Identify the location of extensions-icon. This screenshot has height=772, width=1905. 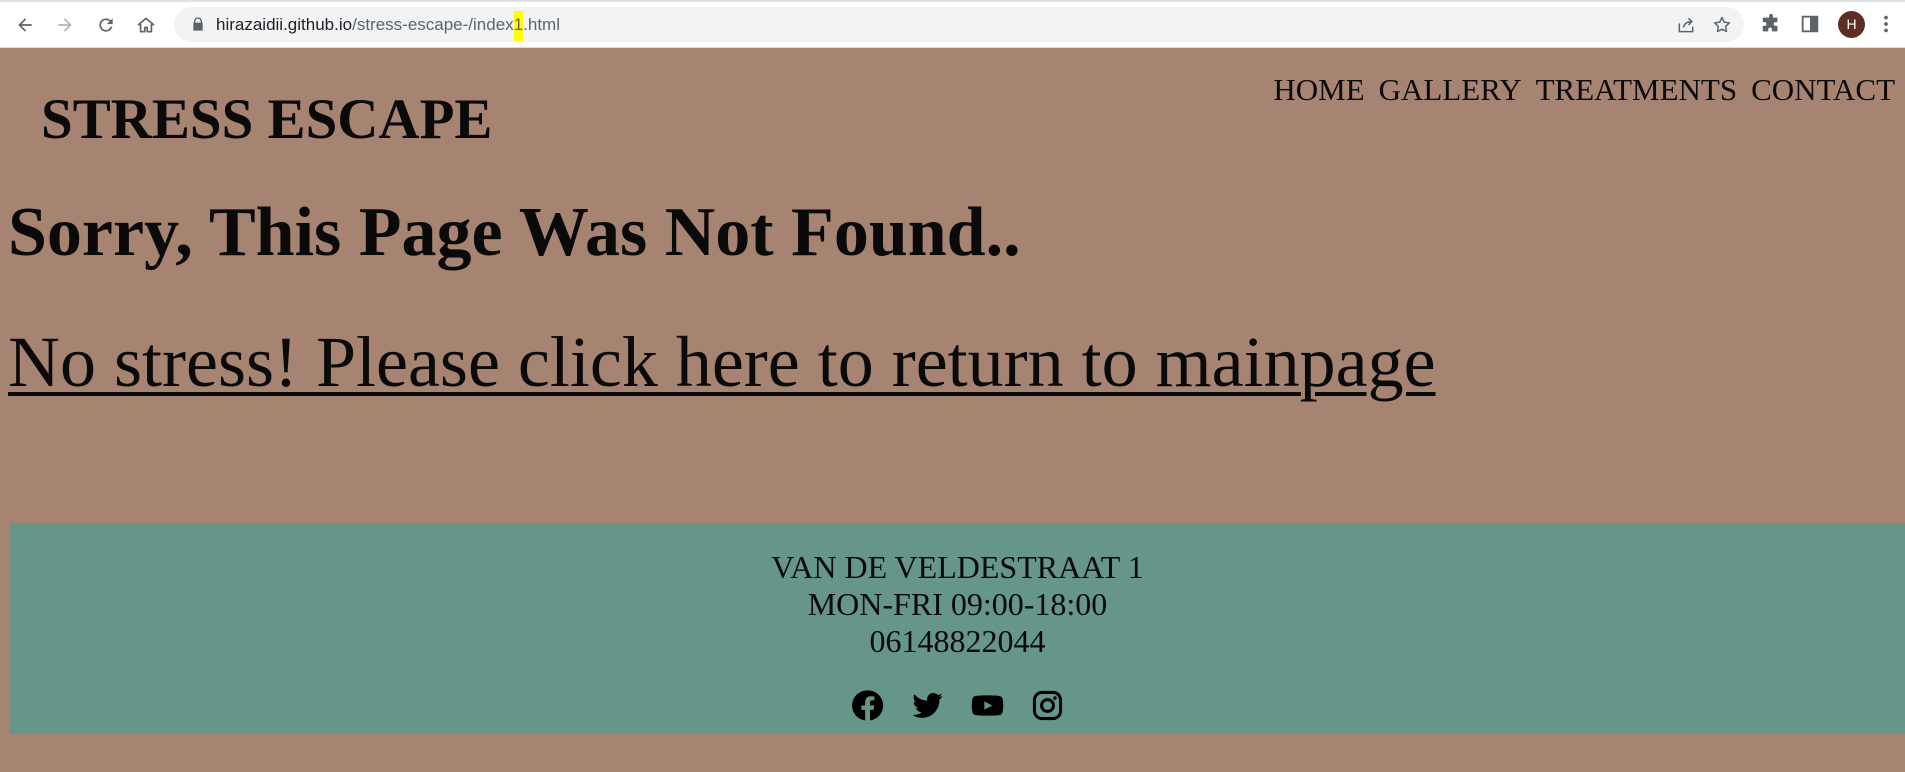
(1771, 24).